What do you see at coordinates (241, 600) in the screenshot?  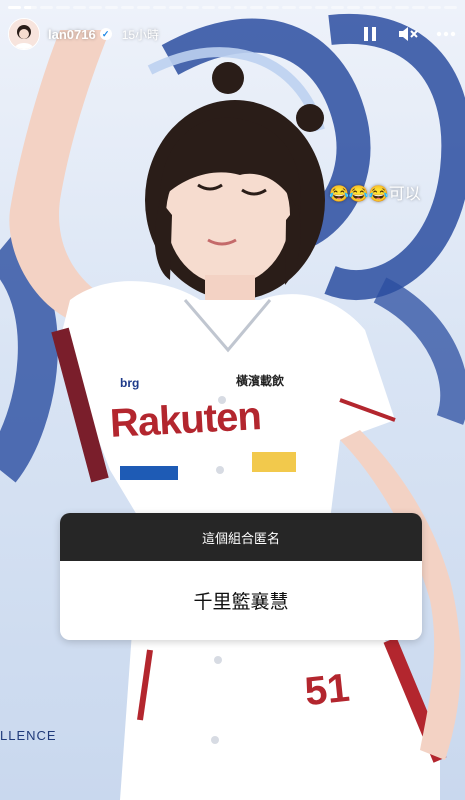 I see `question-answer: 千里籃襄慧` at bounding box center [241, 600].